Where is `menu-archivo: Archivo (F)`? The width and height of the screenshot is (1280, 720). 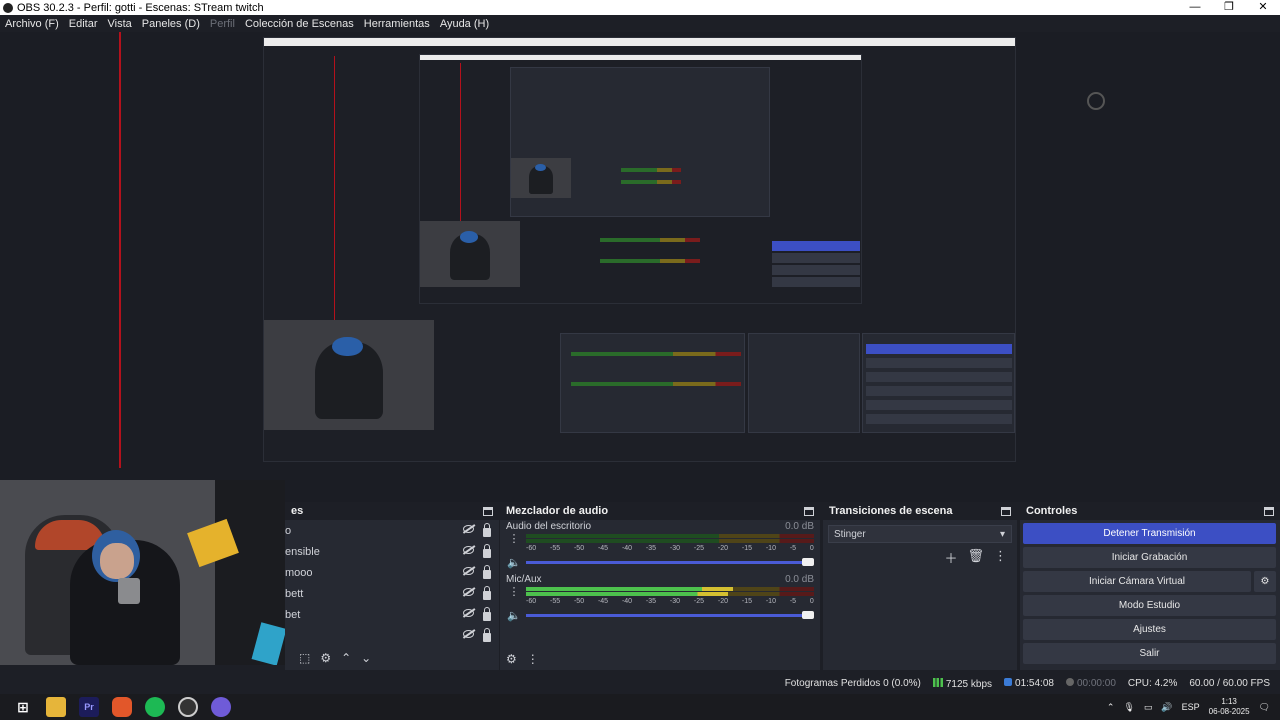
menu-archivo: Archivo (F) is located at coordinates (32, 24).